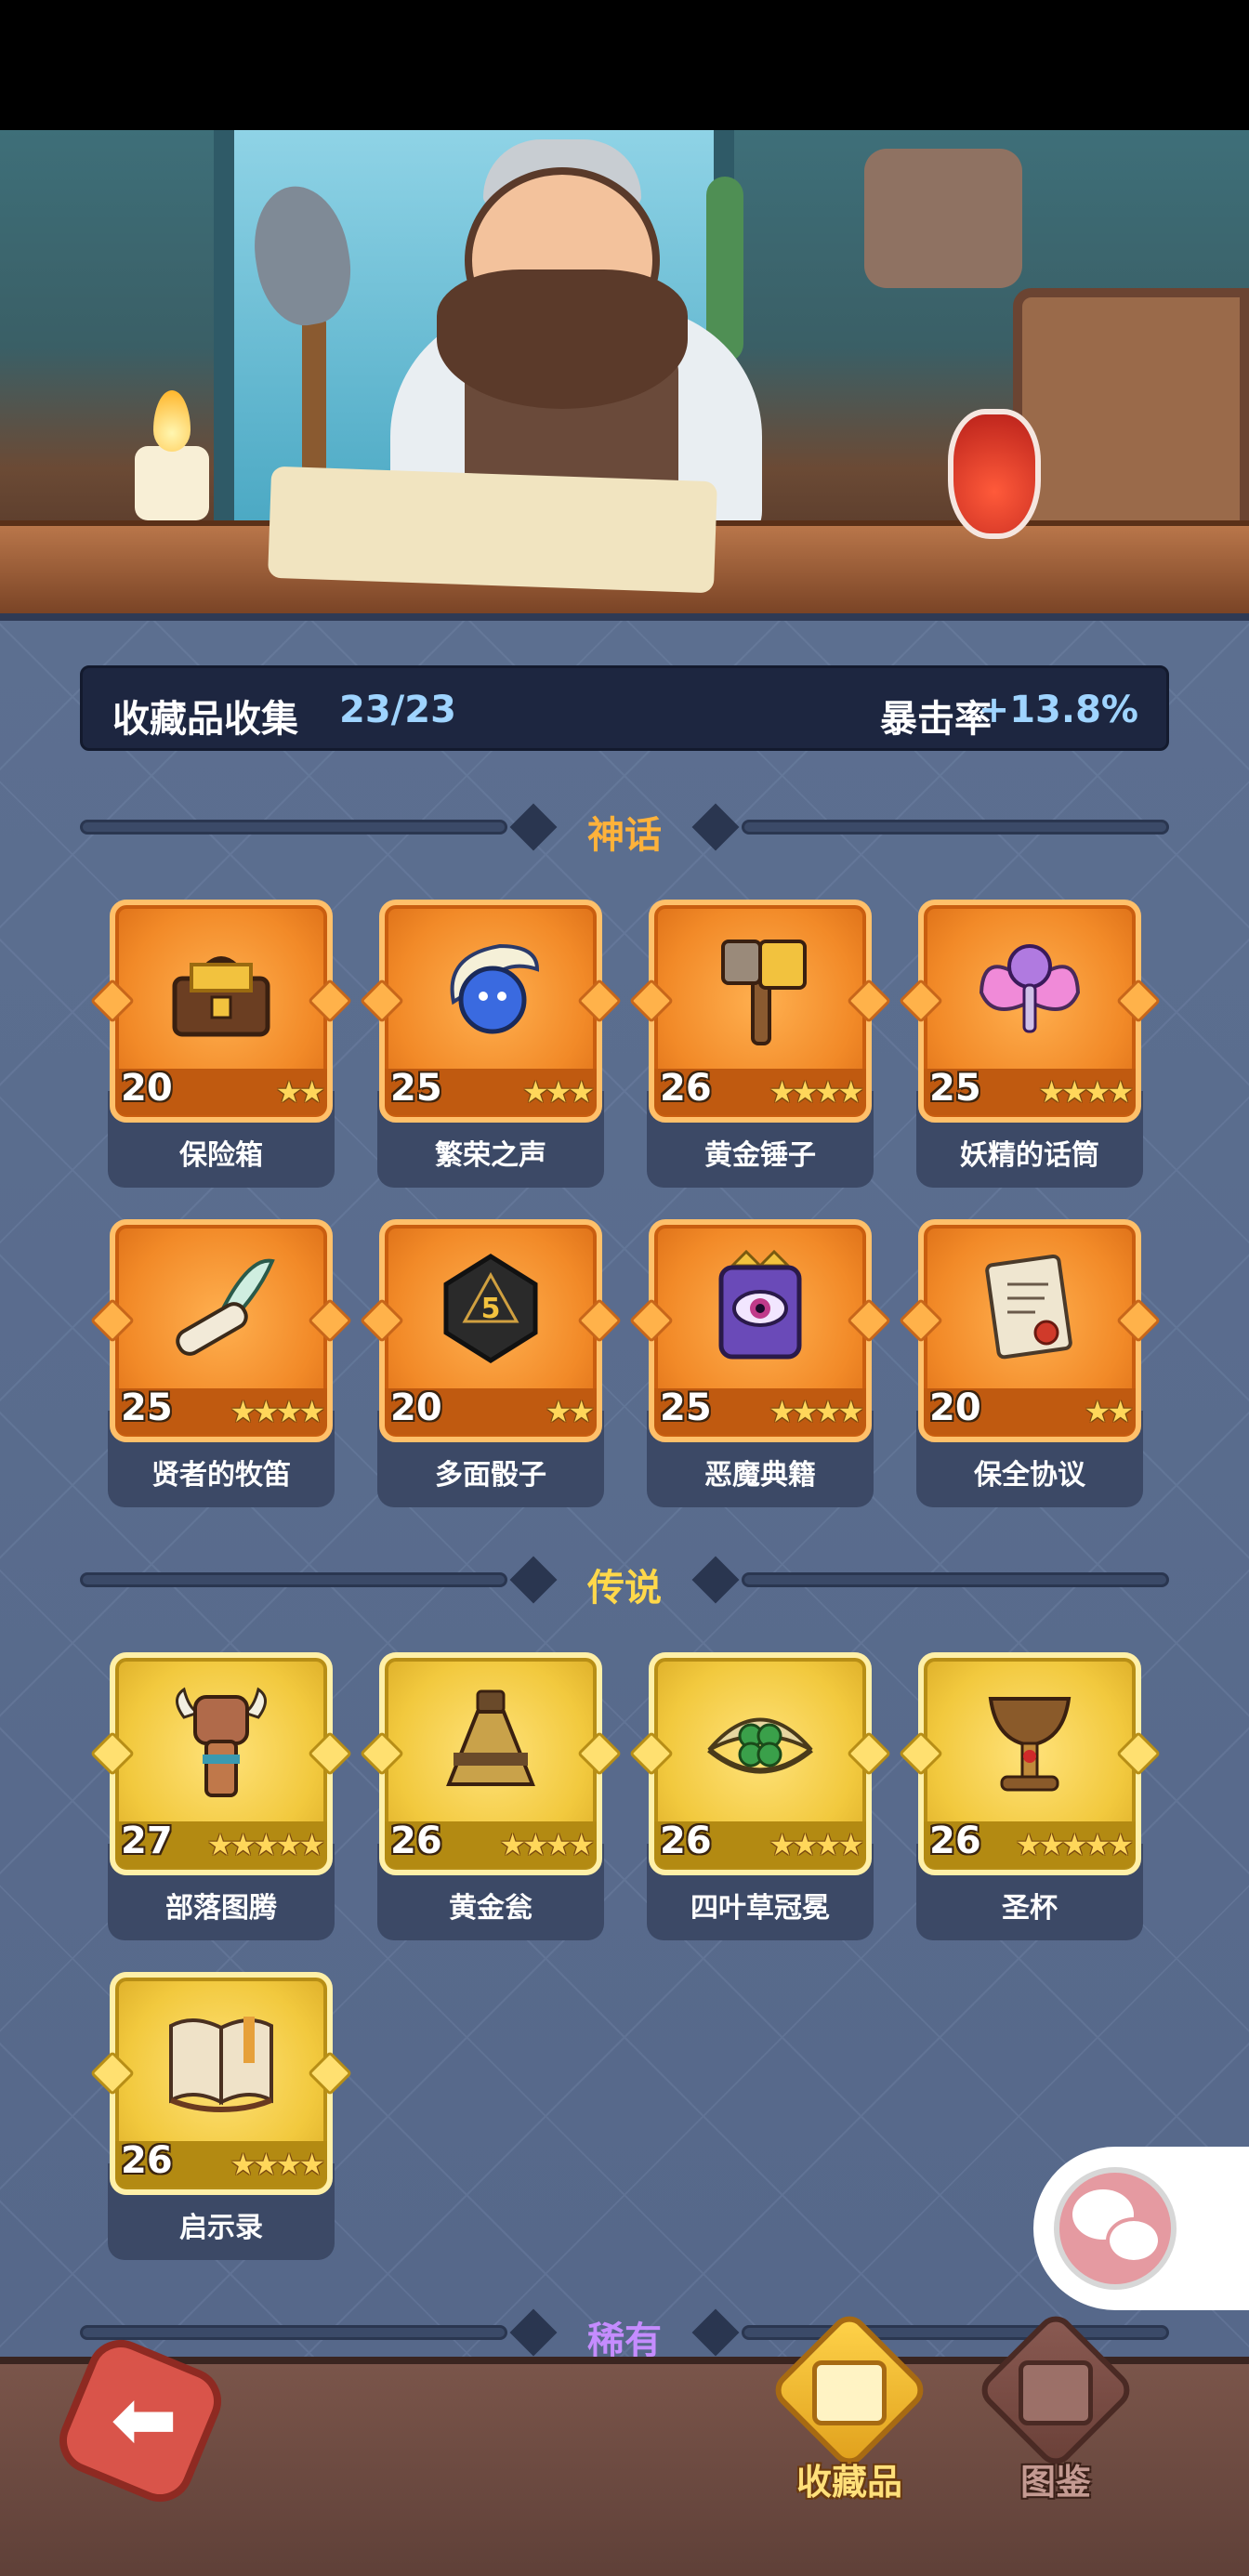  What do you see at coordinates (848, 2482) in the screenshot?
I see `nav-collection-label: 收藏品` at bounding box center [848, 2482].